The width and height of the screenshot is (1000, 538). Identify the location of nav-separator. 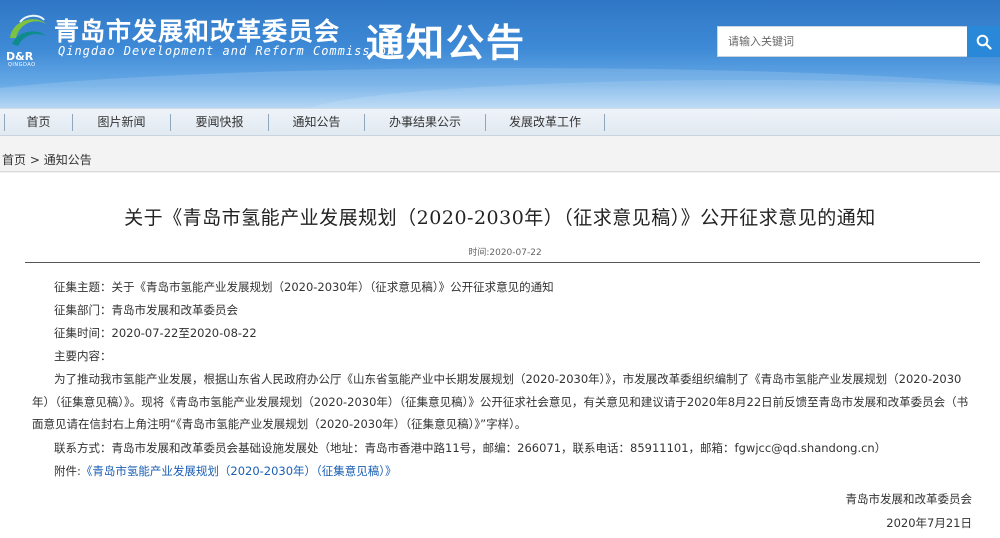
(604, 122).